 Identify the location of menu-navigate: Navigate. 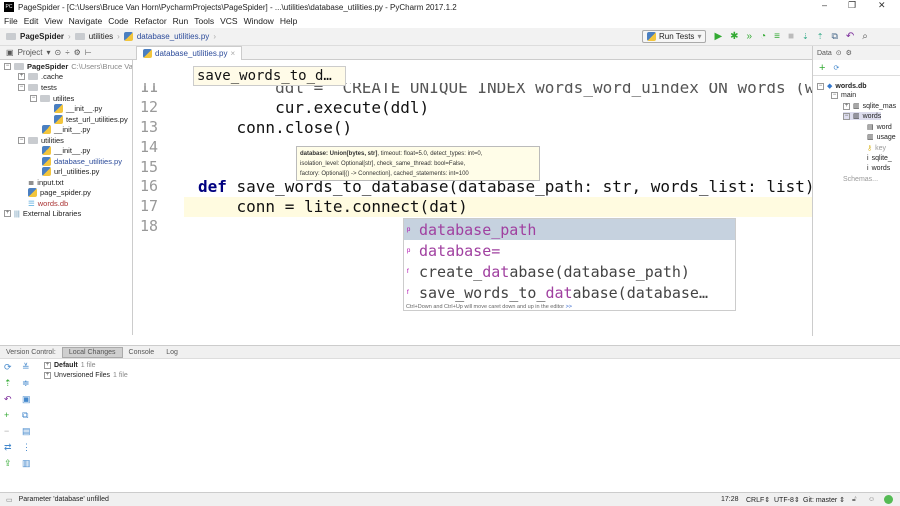
(86, 21).